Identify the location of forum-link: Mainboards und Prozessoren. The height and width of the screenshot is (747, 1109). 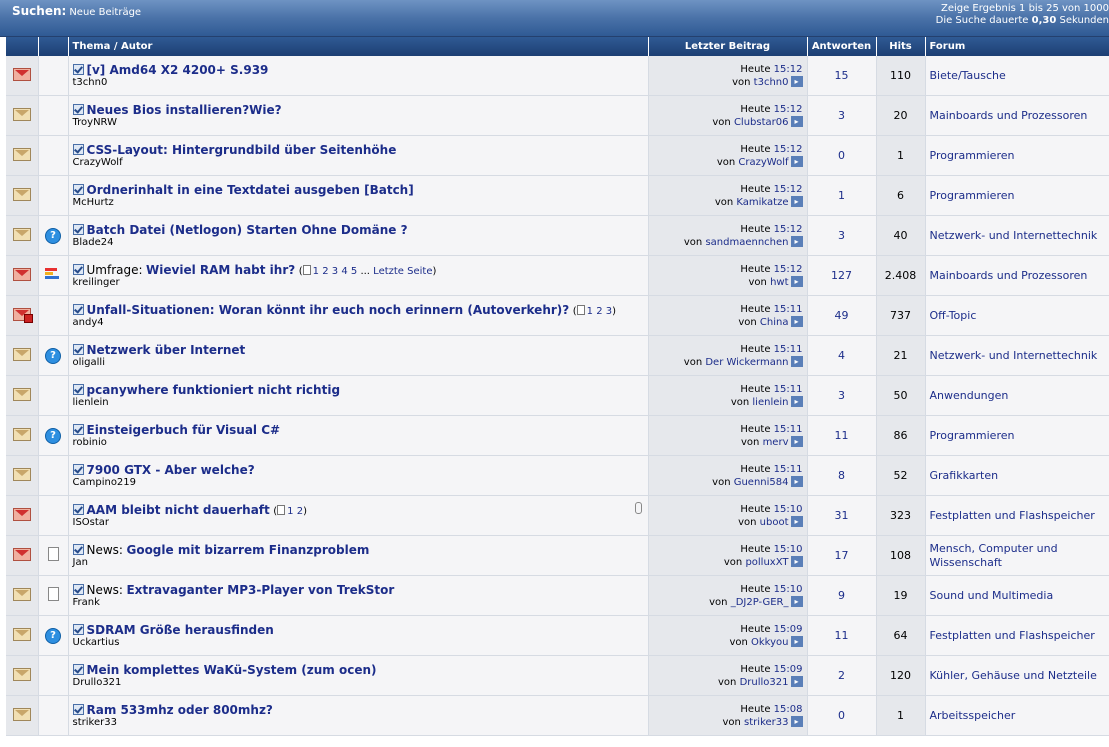
(1009, 115).